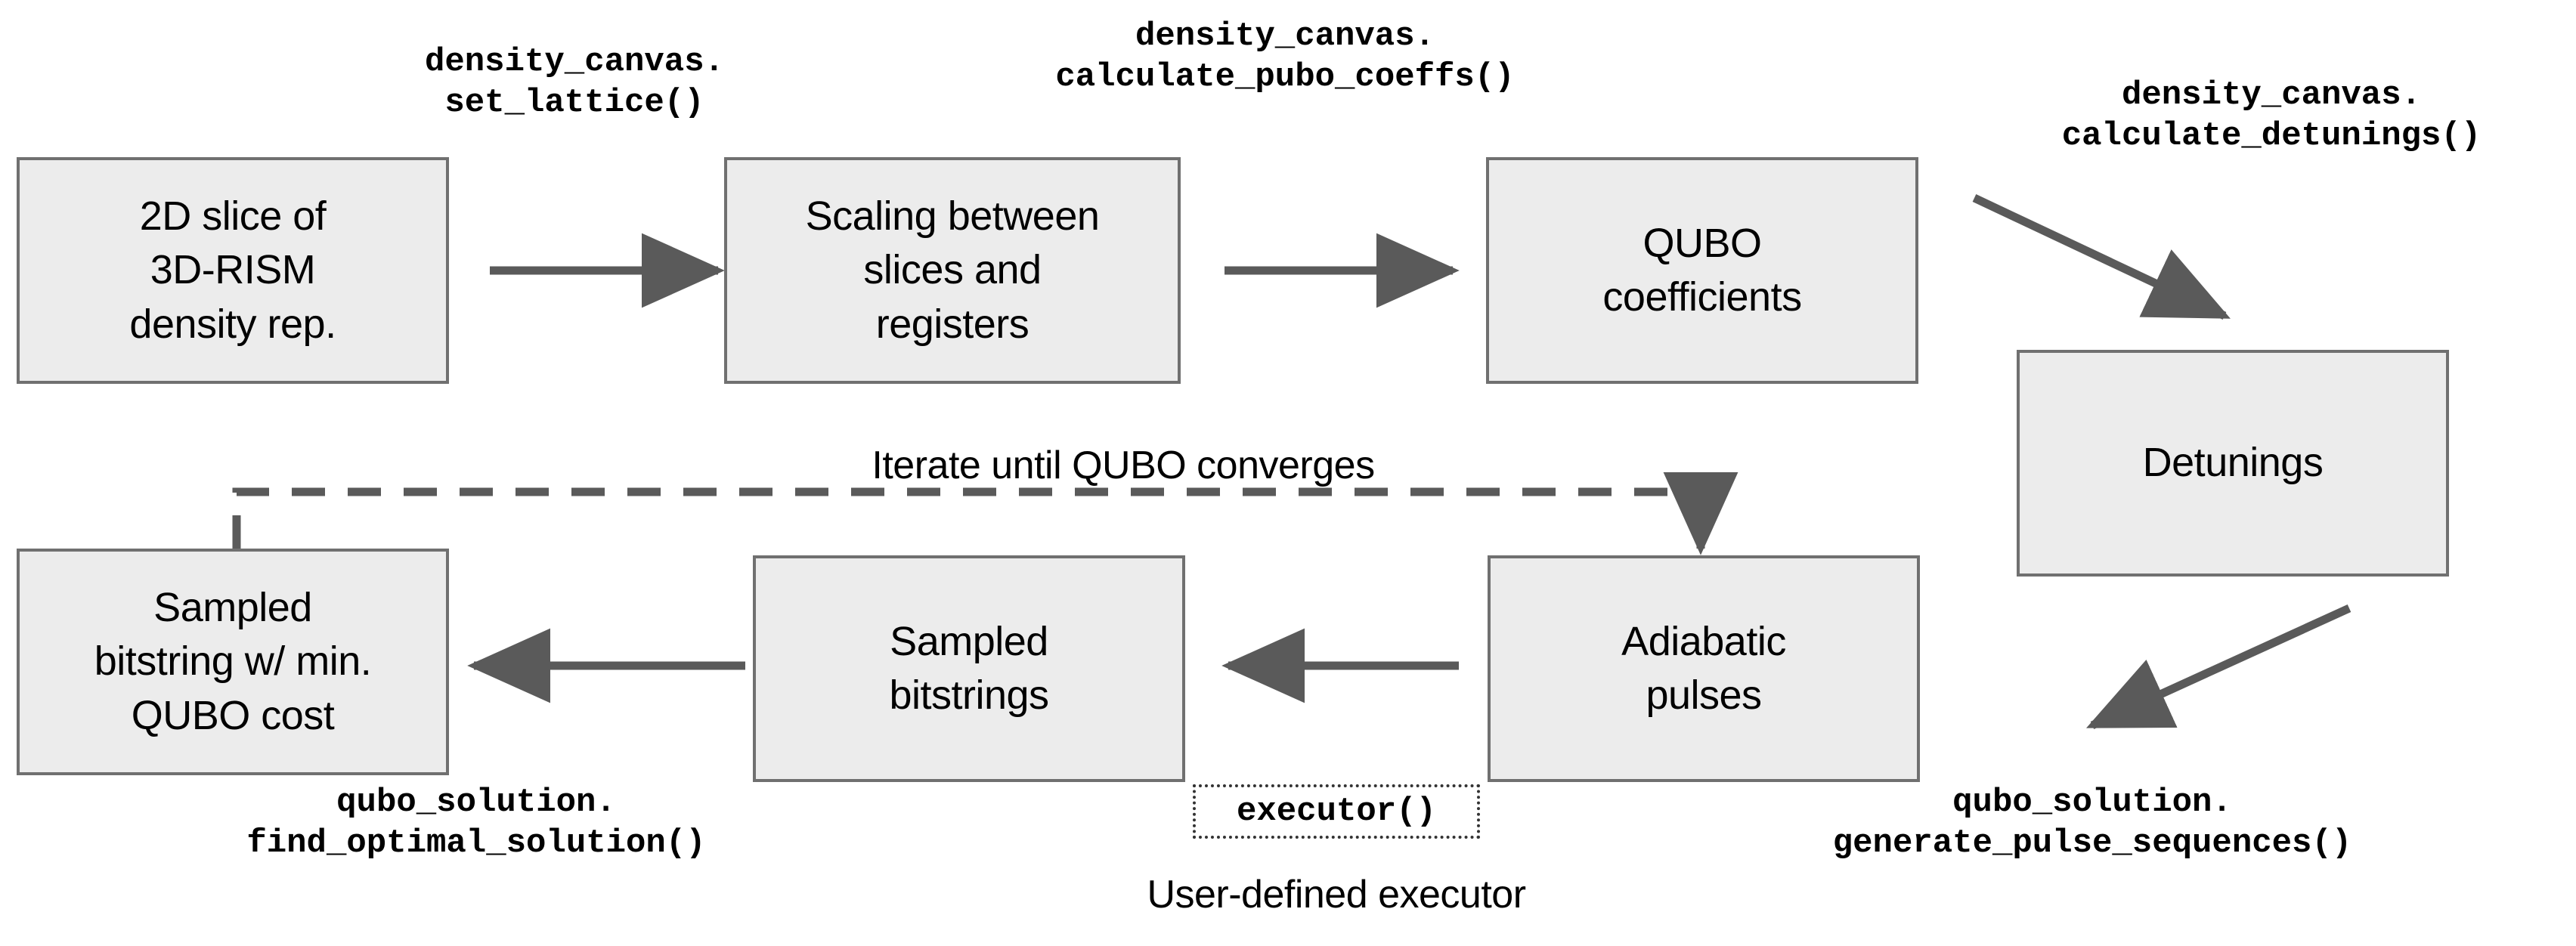  Describe the element at coordinates (1123, 466) in the screenshot. I see `annotation-iterate-until-converges: Iterate until QUBO converges` at that location.